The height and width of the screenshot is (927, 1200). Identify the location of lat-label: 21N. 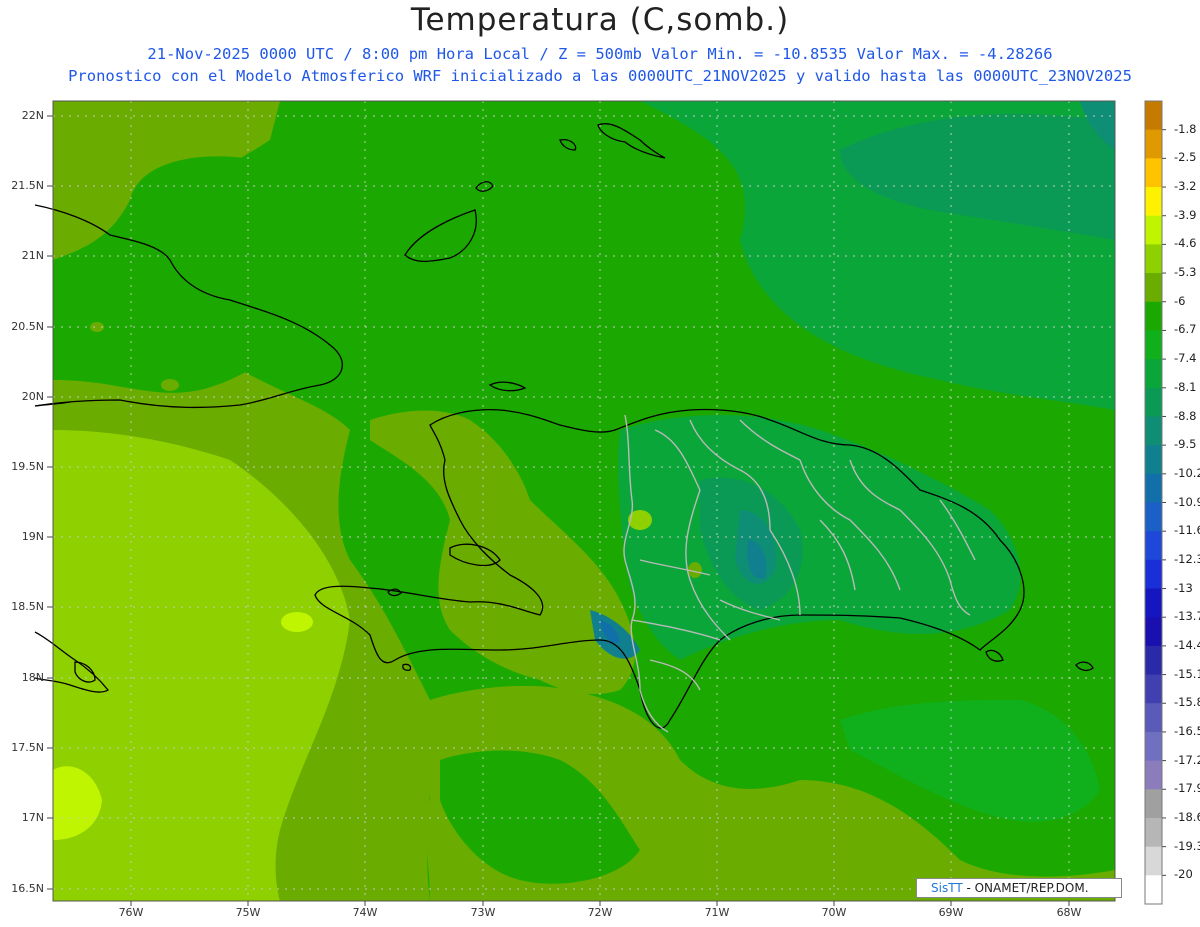
(32, 255).